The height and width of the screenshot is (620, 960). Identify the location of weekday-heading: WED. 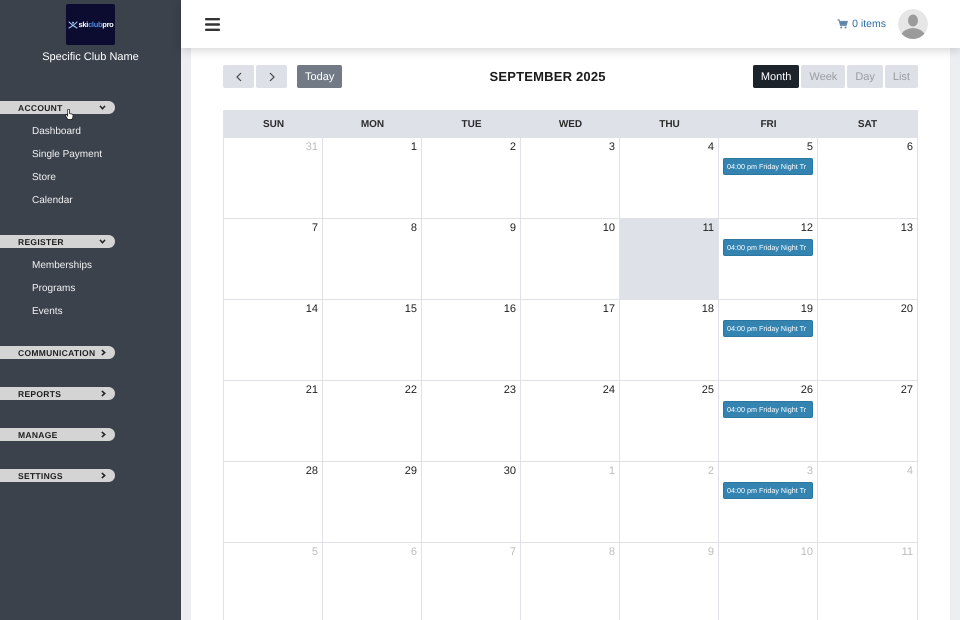
(571, 125).